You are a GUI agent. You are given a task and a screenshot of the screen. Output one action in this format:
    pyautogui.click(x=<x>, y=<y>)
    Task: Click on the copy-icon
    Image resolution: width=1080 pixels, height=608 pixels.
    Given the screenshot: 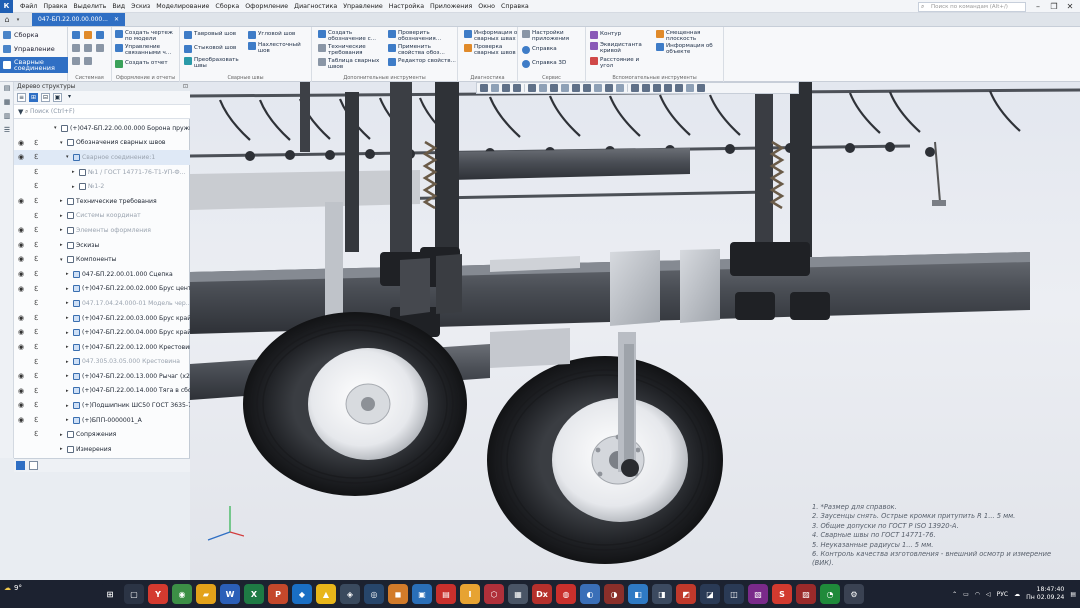 What is the action you would take?
    pyautogui.click(x=100, y=48)
    